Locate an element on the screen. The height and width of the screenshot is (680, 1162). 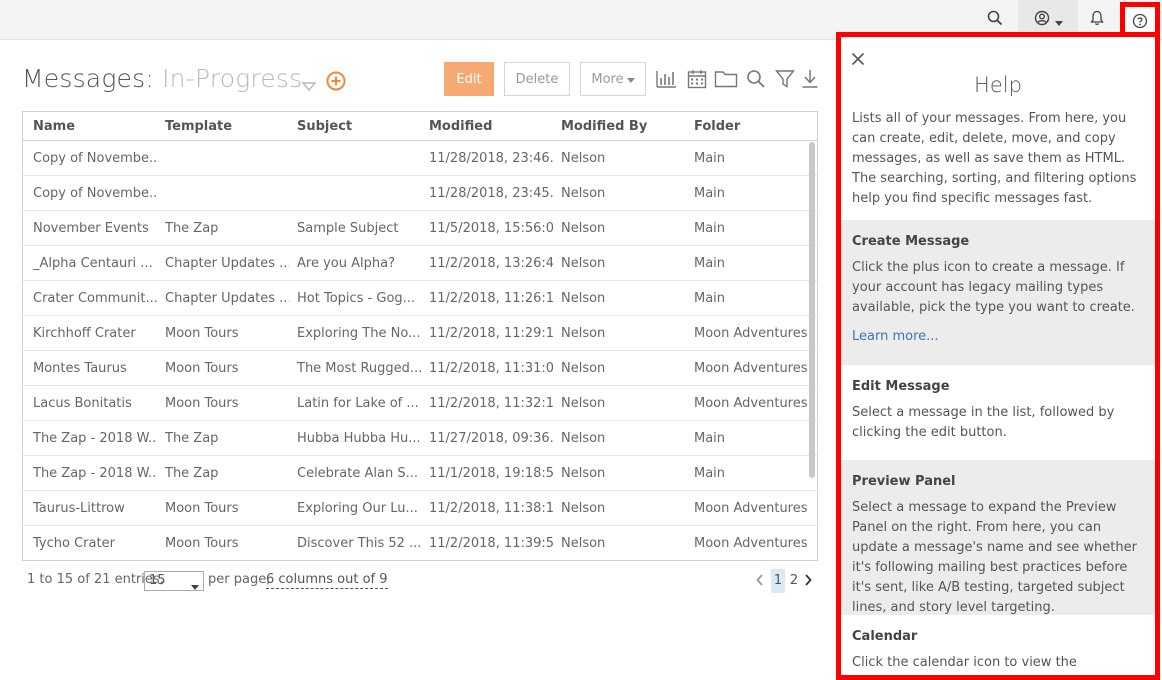
view-selector: In-Progress is located at coordinates (232, 78).